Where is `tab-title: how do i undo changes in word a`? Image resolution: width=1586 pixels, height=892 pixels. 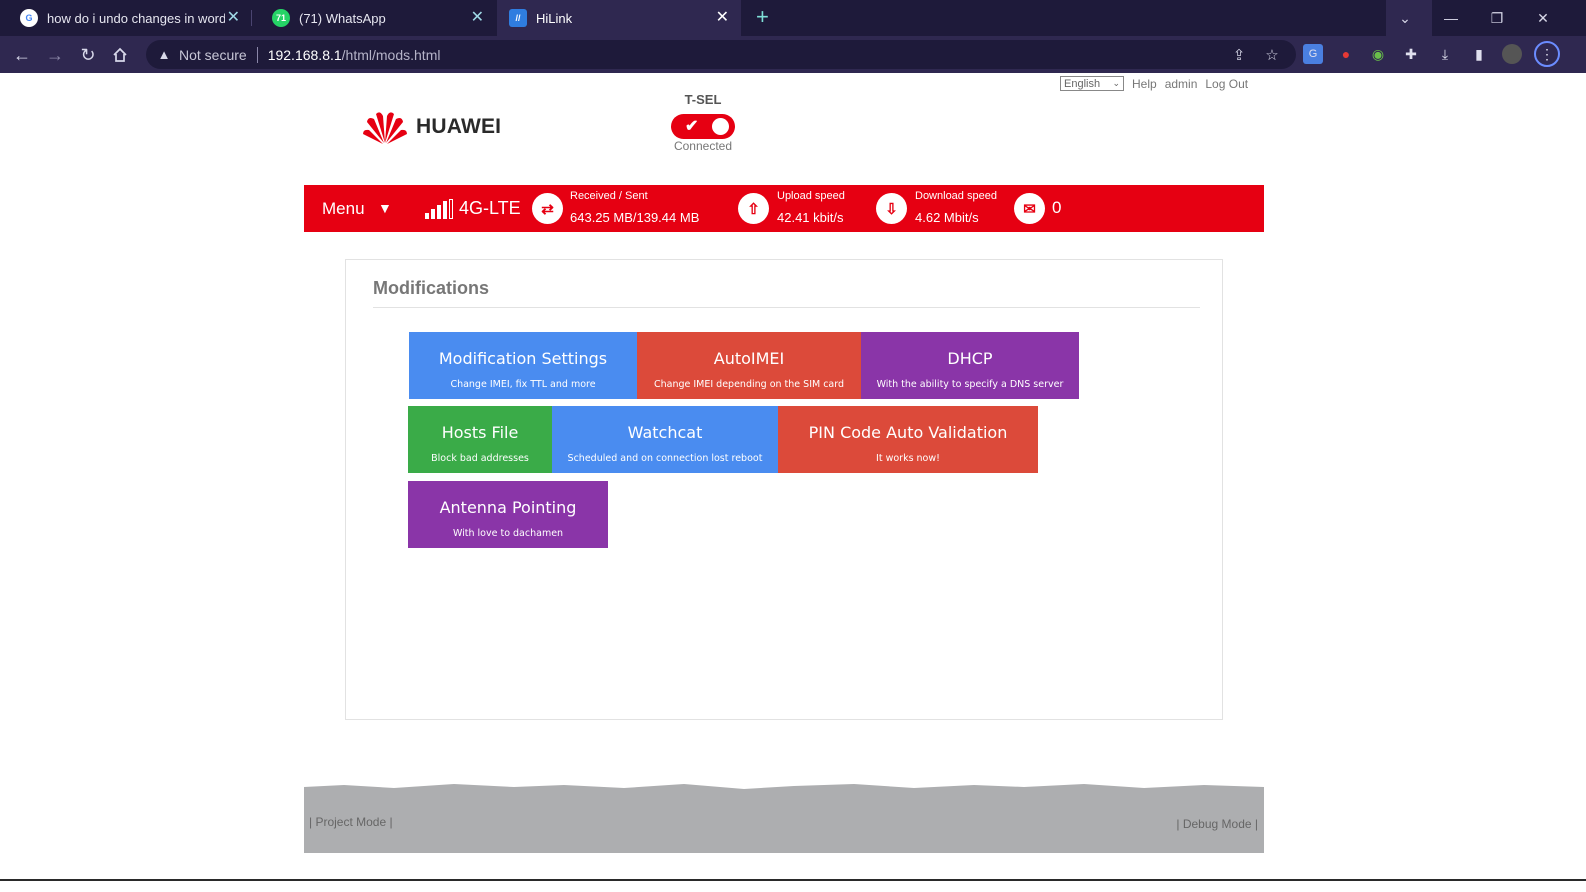
tab-title: how do i undo changes in word a is located at coordinates (136, 18).